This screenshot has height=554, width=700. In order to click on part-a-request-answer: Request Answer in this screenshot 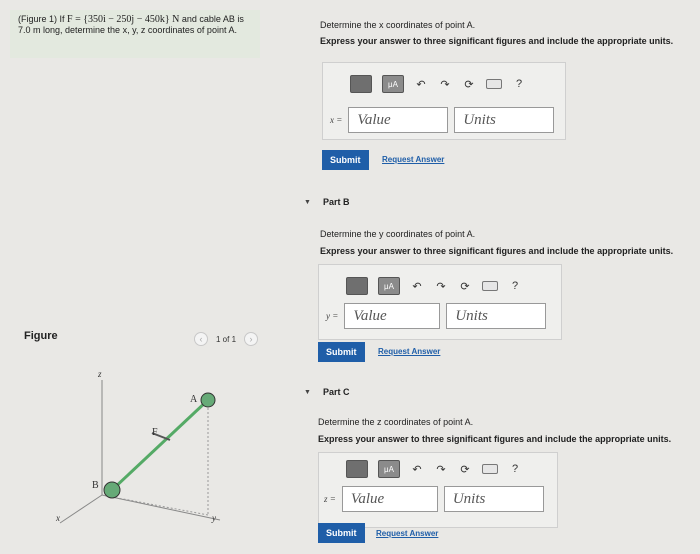, I will do `click(413, 159)`.